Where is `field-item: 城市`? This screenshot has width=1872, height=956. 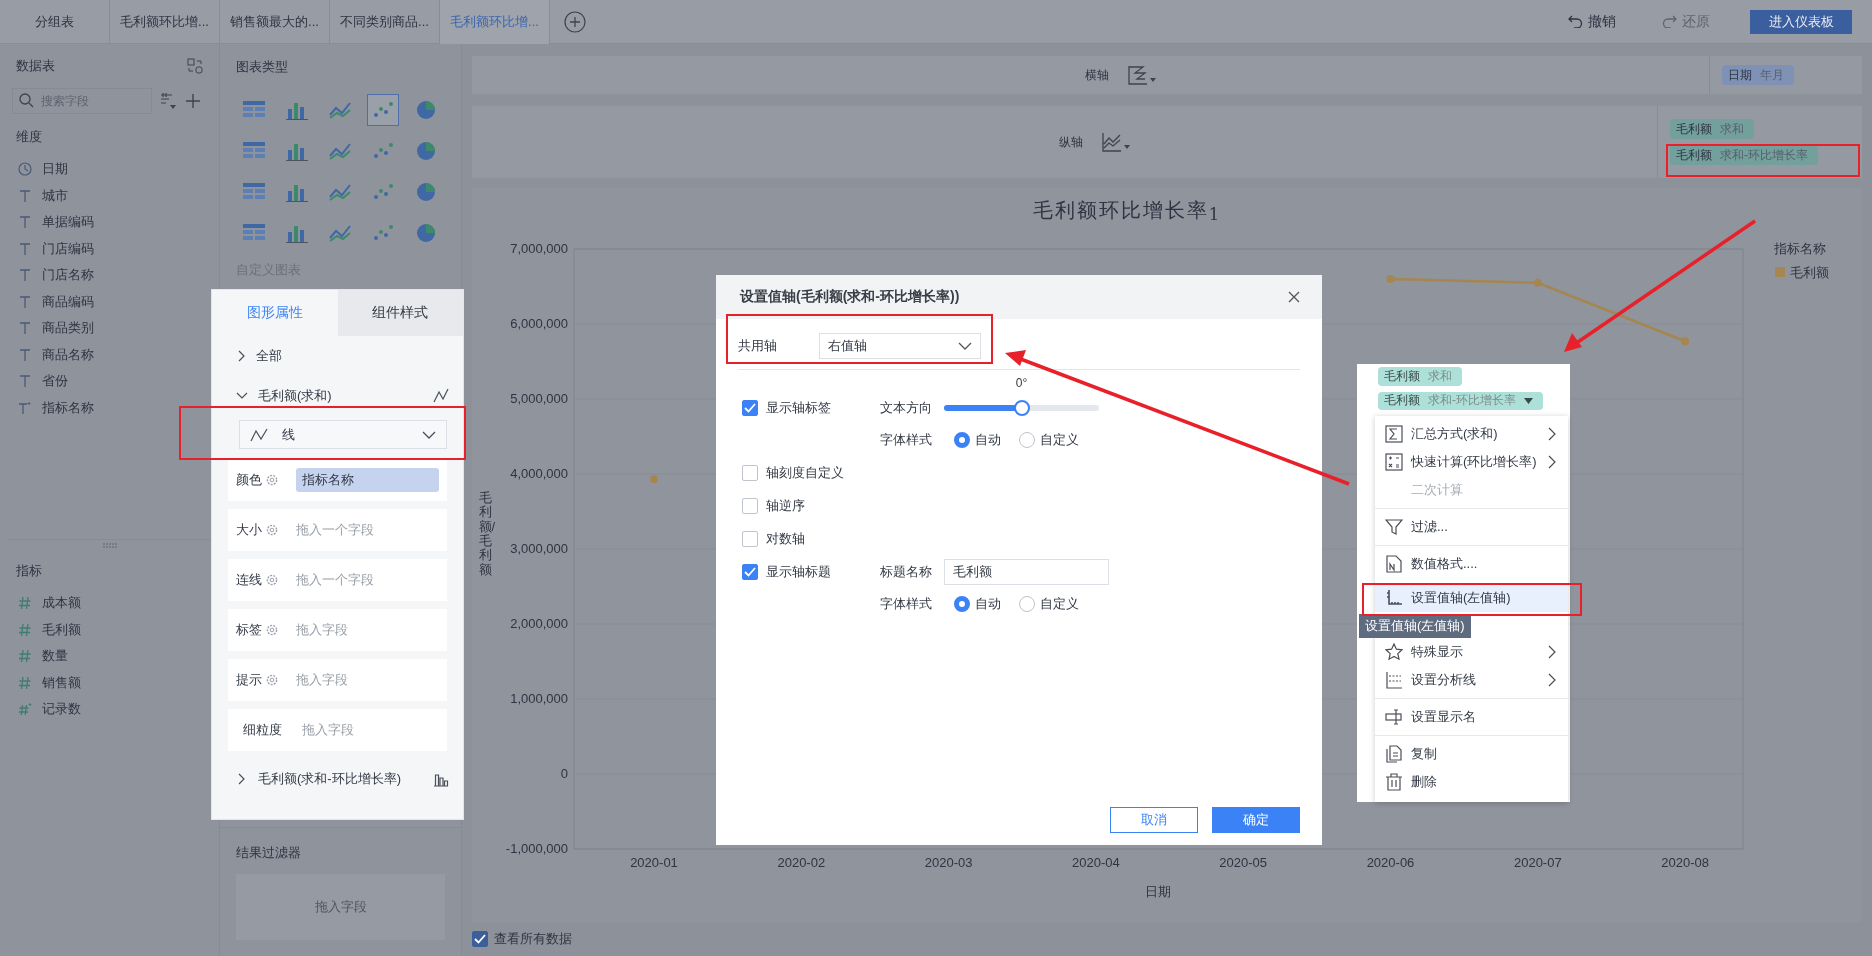
field-item: 城市 is located at coordinates (109, 195).